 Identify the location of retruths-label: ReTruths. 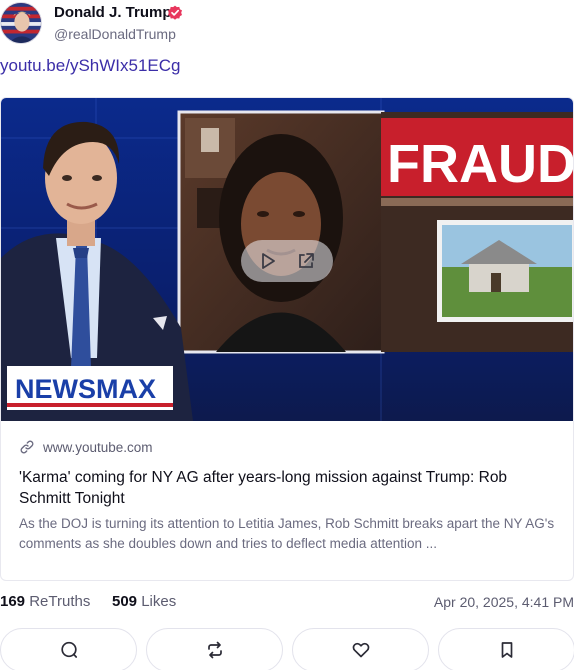
(60, 601).